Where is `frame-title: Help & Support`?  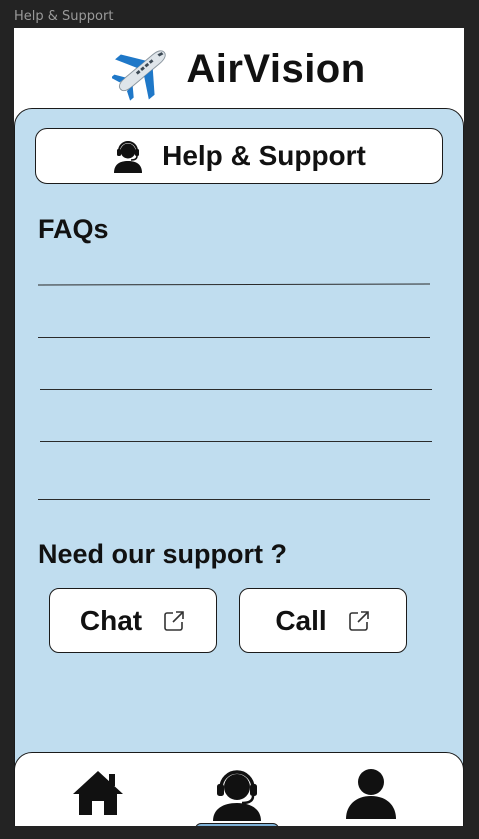
frame-title: Help & Support is located at coordinates (64, 16).